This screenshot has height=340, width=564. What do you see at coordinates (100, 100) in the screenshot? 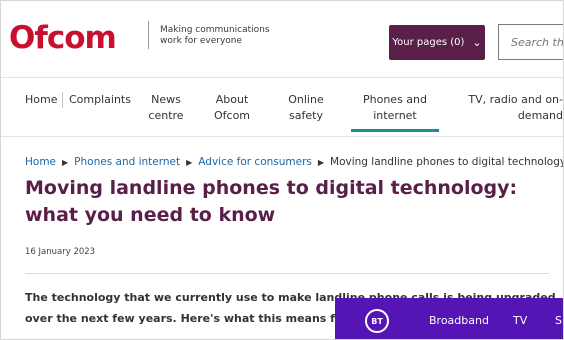
I see `nav-item-complaints: Complaints` at bounding box center [100, 100].